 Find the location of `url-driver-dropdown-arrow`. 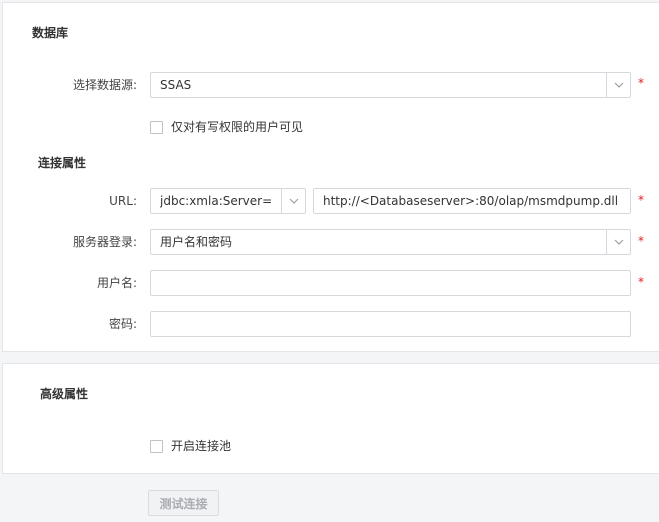

url-driver-dropdown-arrow is located at coordinates (293, 201).